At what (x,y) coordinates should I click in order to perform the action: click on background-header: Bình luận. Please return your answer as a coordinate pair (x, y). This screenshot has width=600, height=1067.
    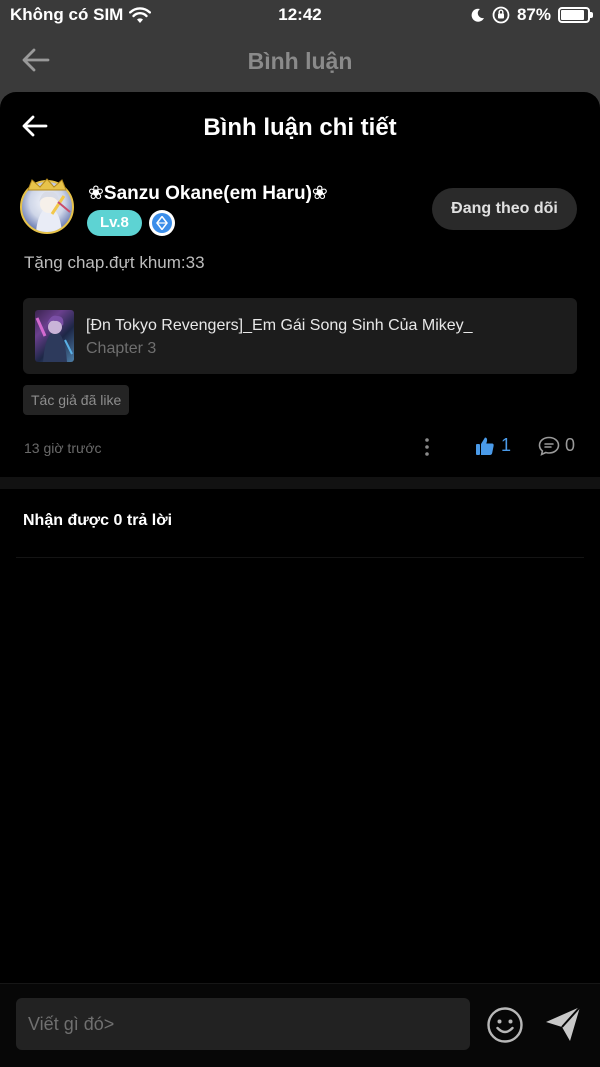
    Looking at the image, I should click on (300, 61).